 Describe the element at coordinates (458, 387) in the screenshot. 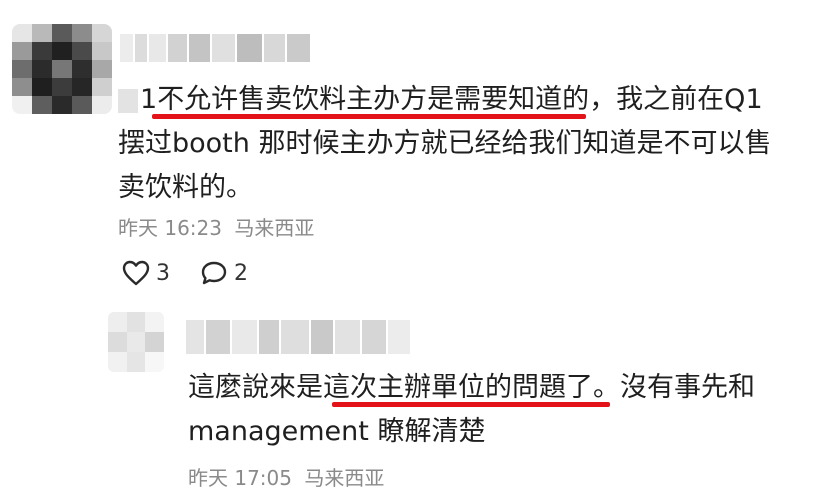

I see `reply-highlight: 這次主辦單位的問題了` at that location.